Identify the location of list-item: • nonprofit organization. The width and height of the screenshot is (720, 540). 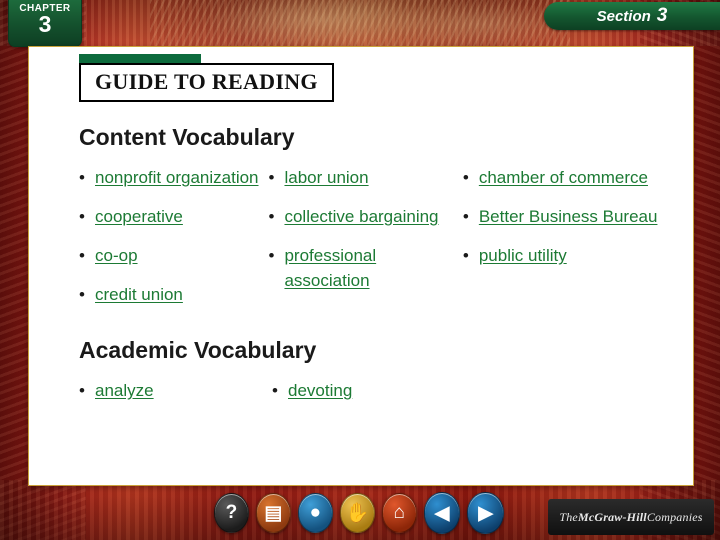
(173, 177).